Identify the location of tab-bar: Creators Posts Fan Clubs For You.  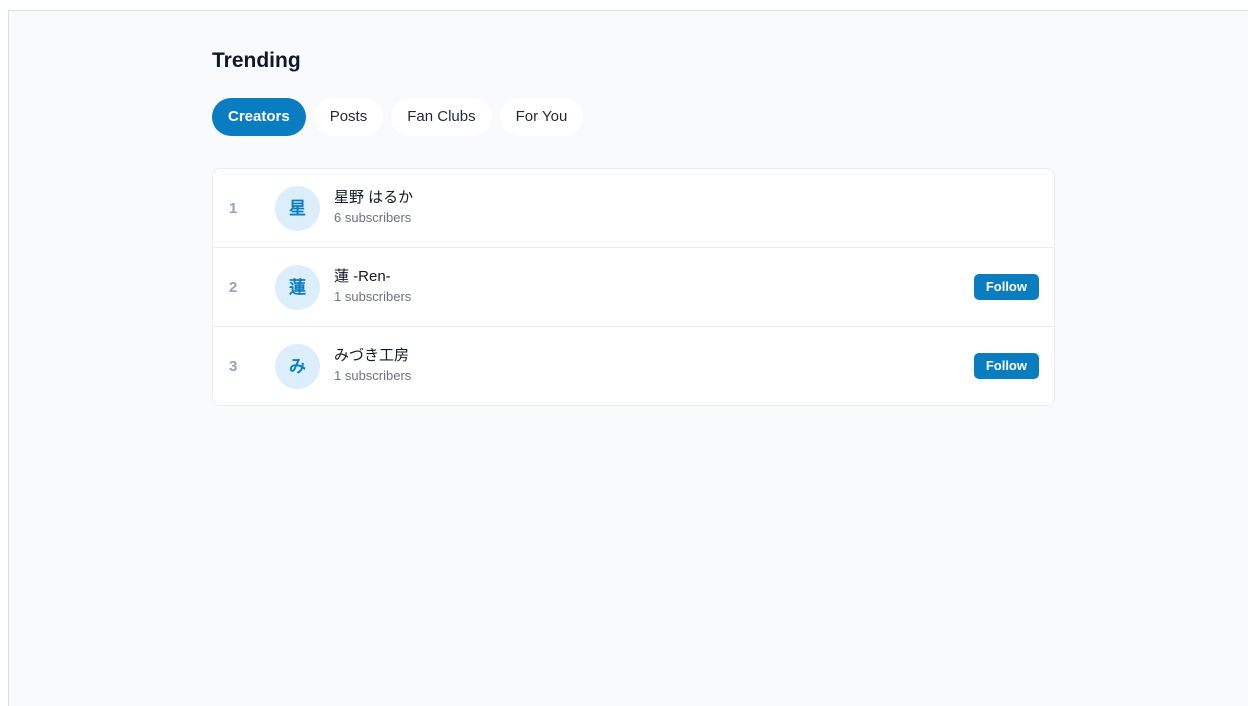
(398, 117).